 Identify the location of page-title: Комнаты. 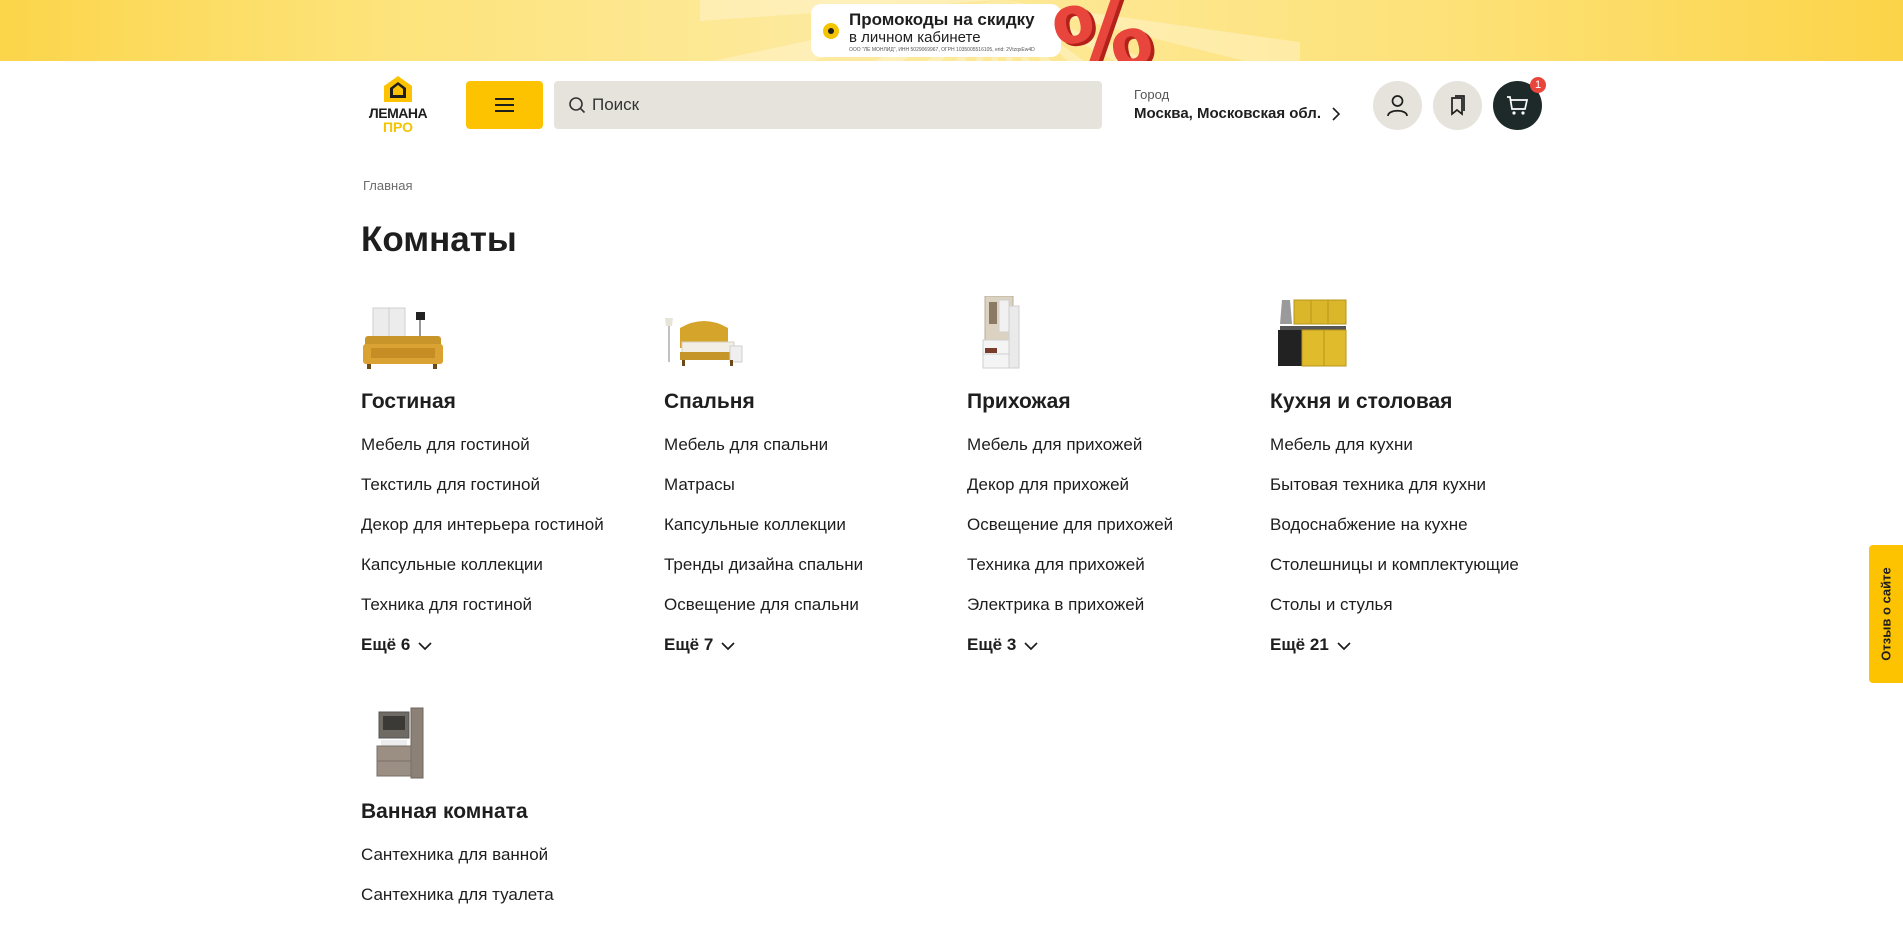
(439, 239).